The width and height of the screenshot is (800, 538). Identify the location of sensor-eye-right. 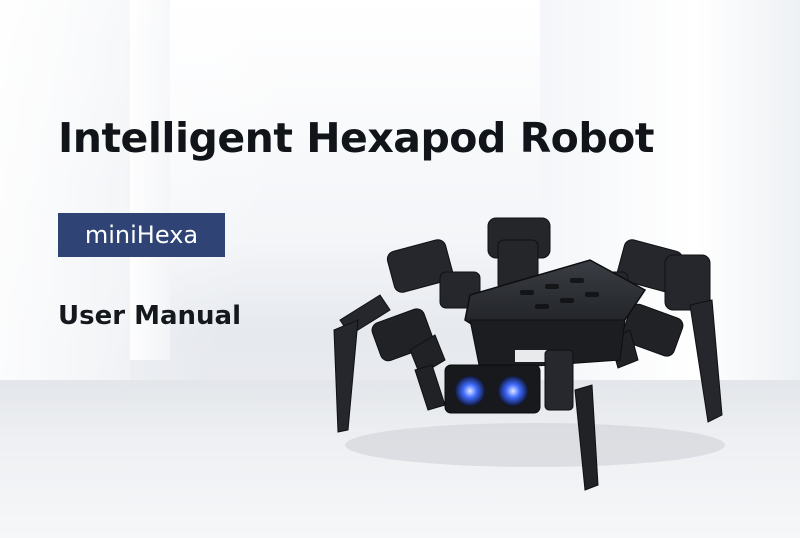
(513, 391).